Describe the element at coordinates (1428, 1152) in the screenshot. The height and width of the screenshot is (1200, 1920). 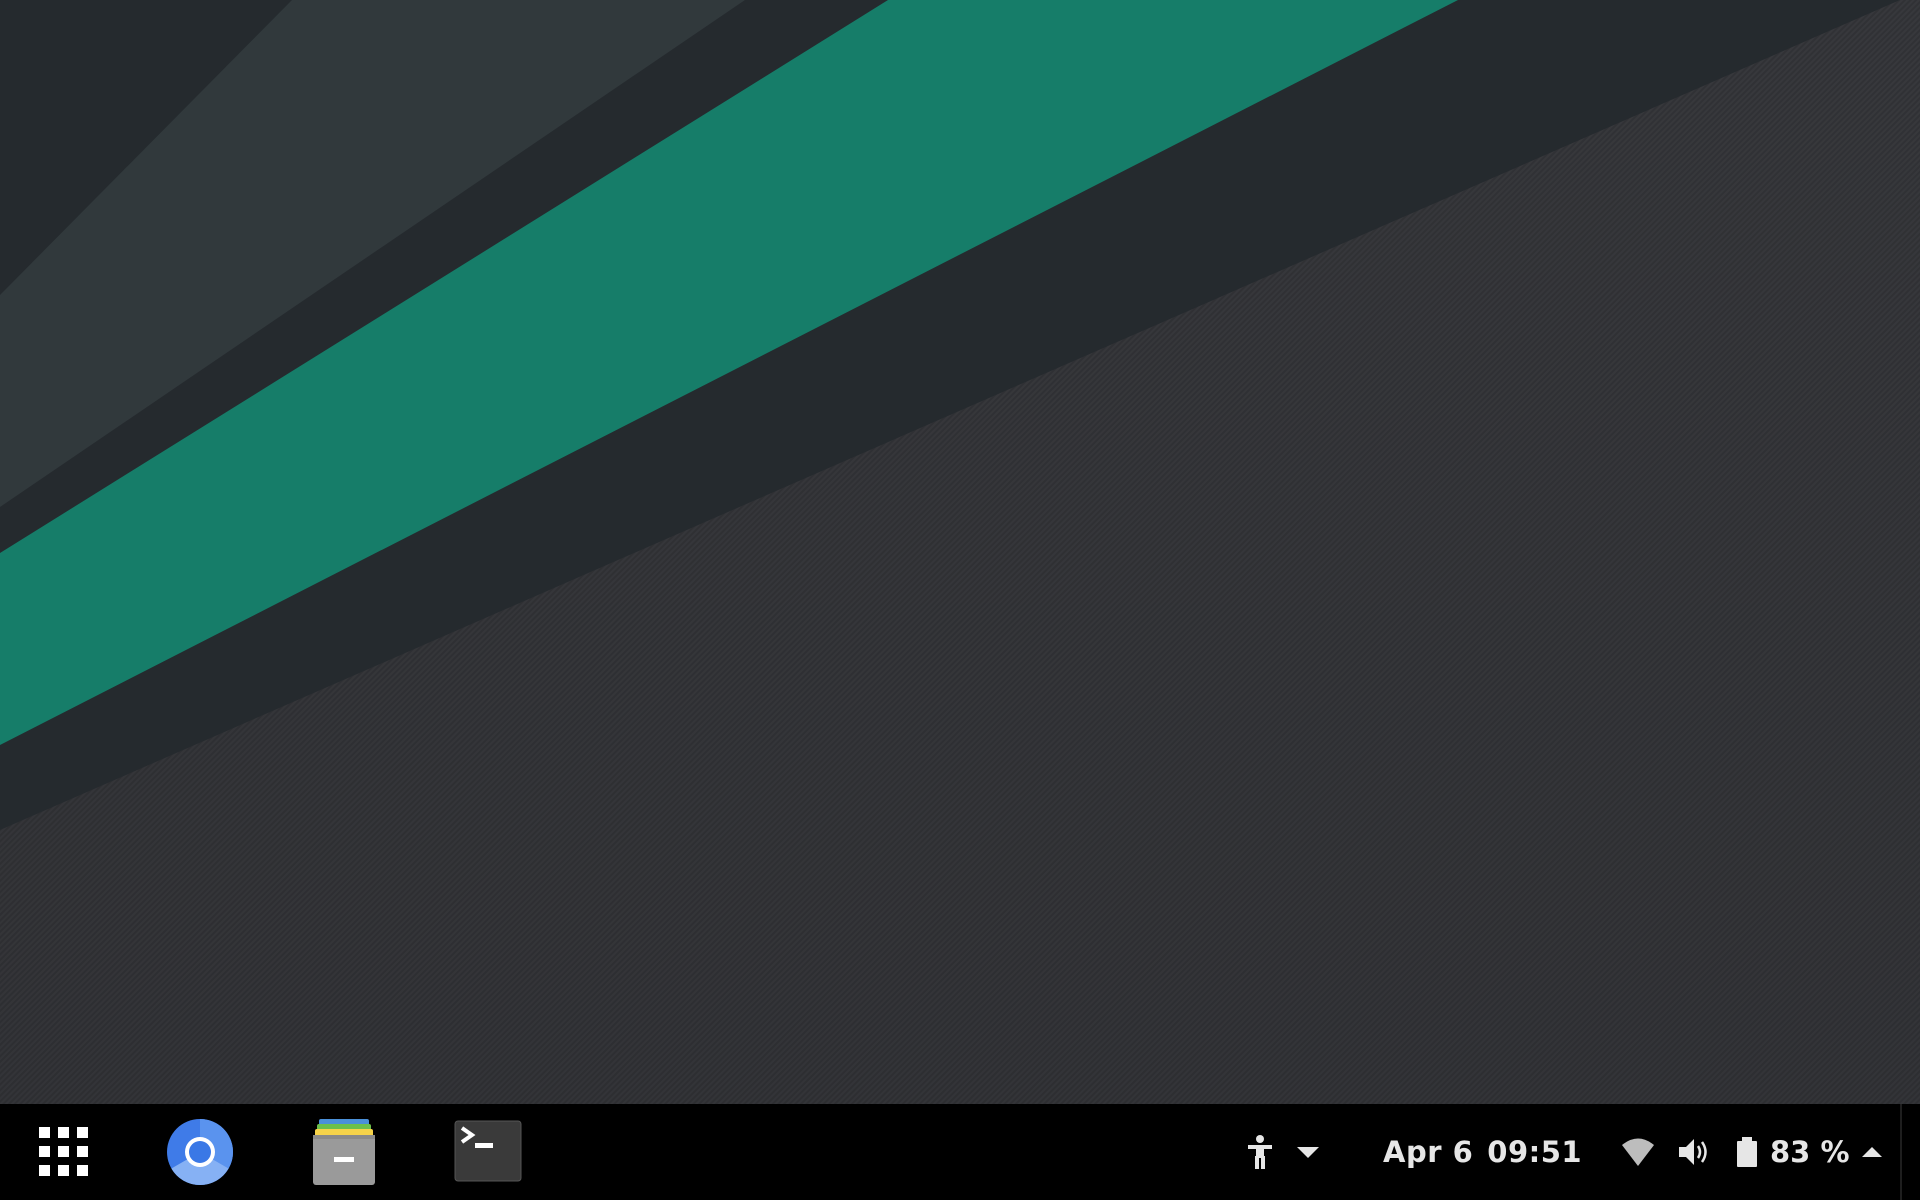
I see `date-label: Apr 6` at that location.